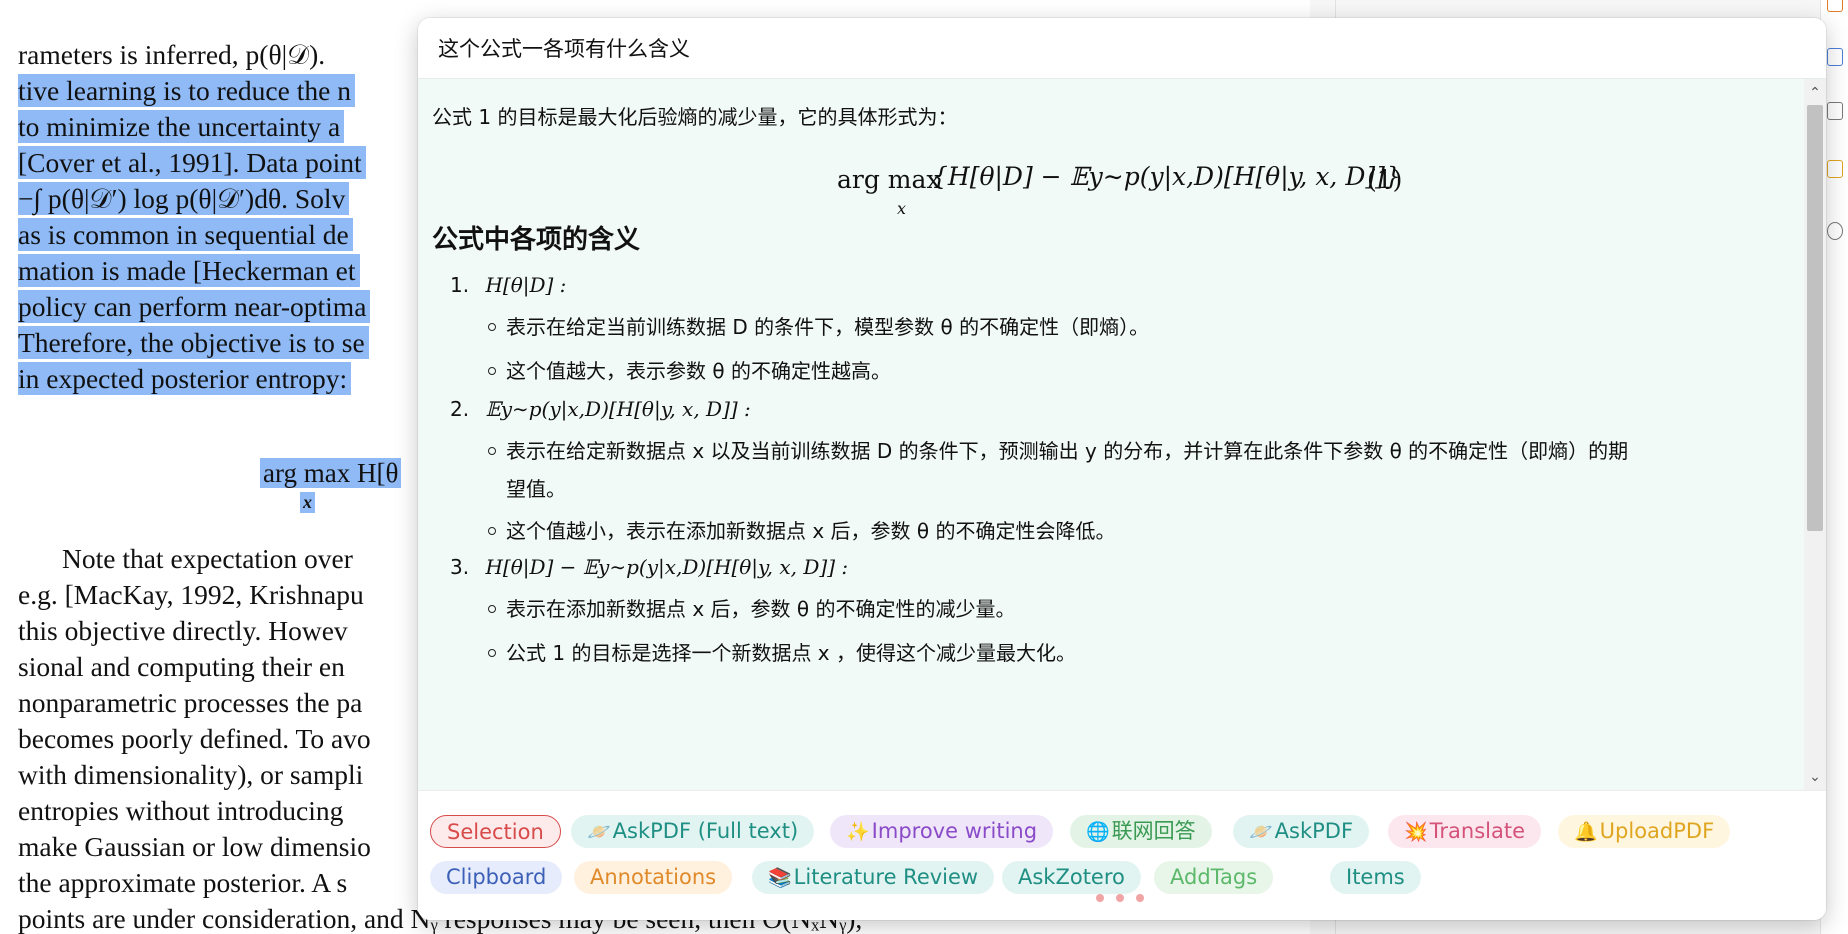  What do you see at coordinates (1835, 169) in the screenshot?
I see `note-icon` at bounding box center [1835, 169].